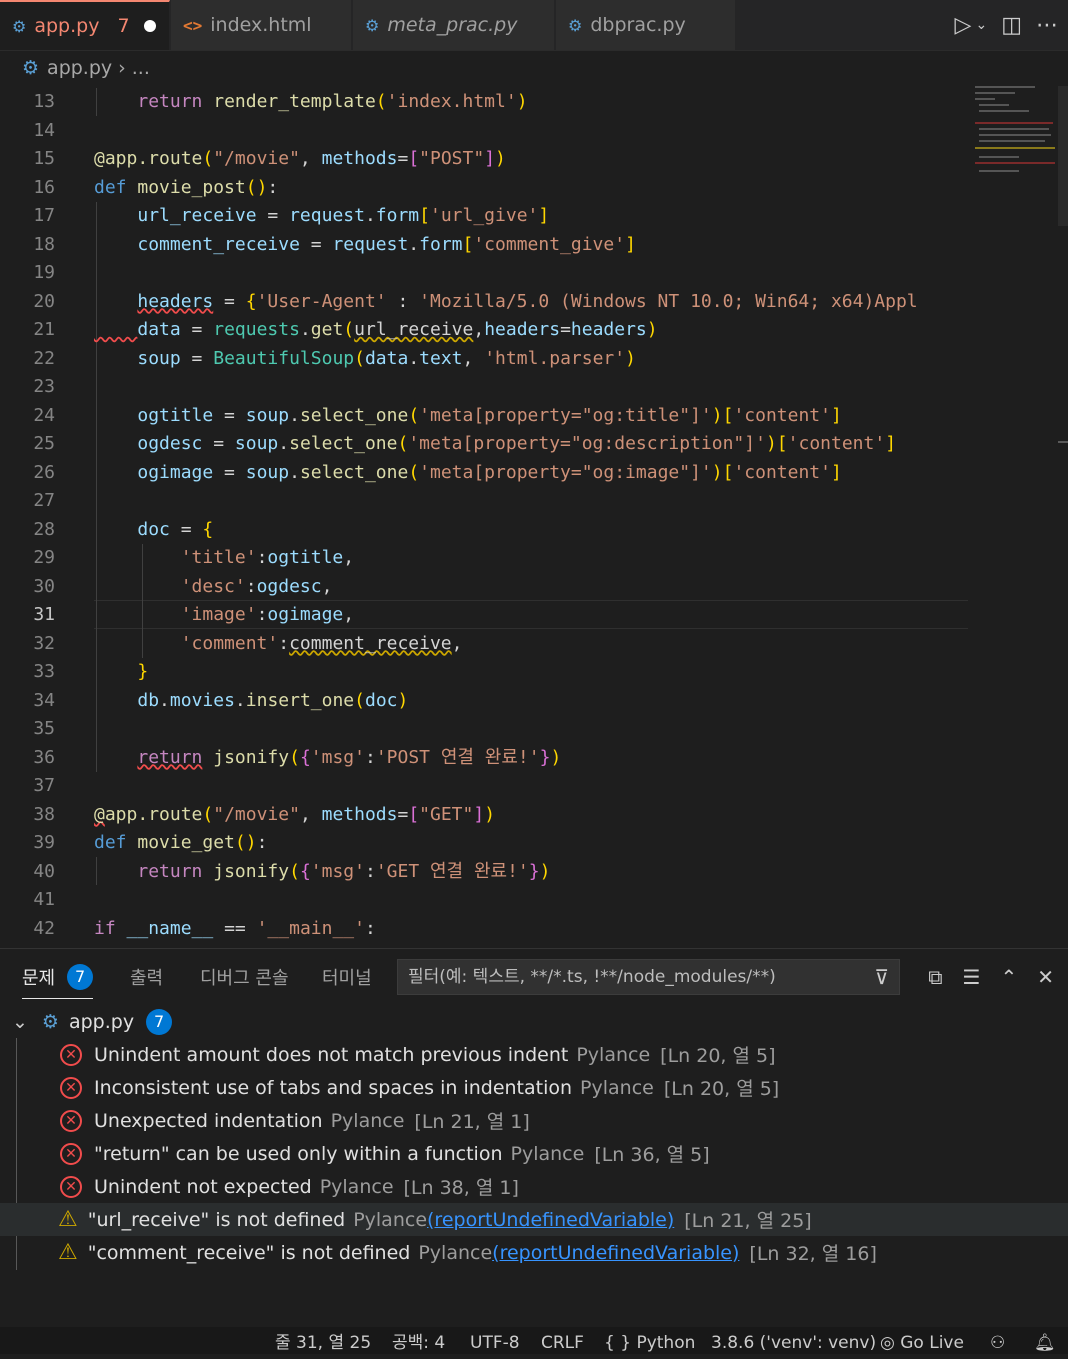 The height and width of the screenshot is (1359, 1068). What do you see at coordinates (666, 1343) in the screenshot?
I see `status-language-label: Python` at bounding box center [666, 1343].